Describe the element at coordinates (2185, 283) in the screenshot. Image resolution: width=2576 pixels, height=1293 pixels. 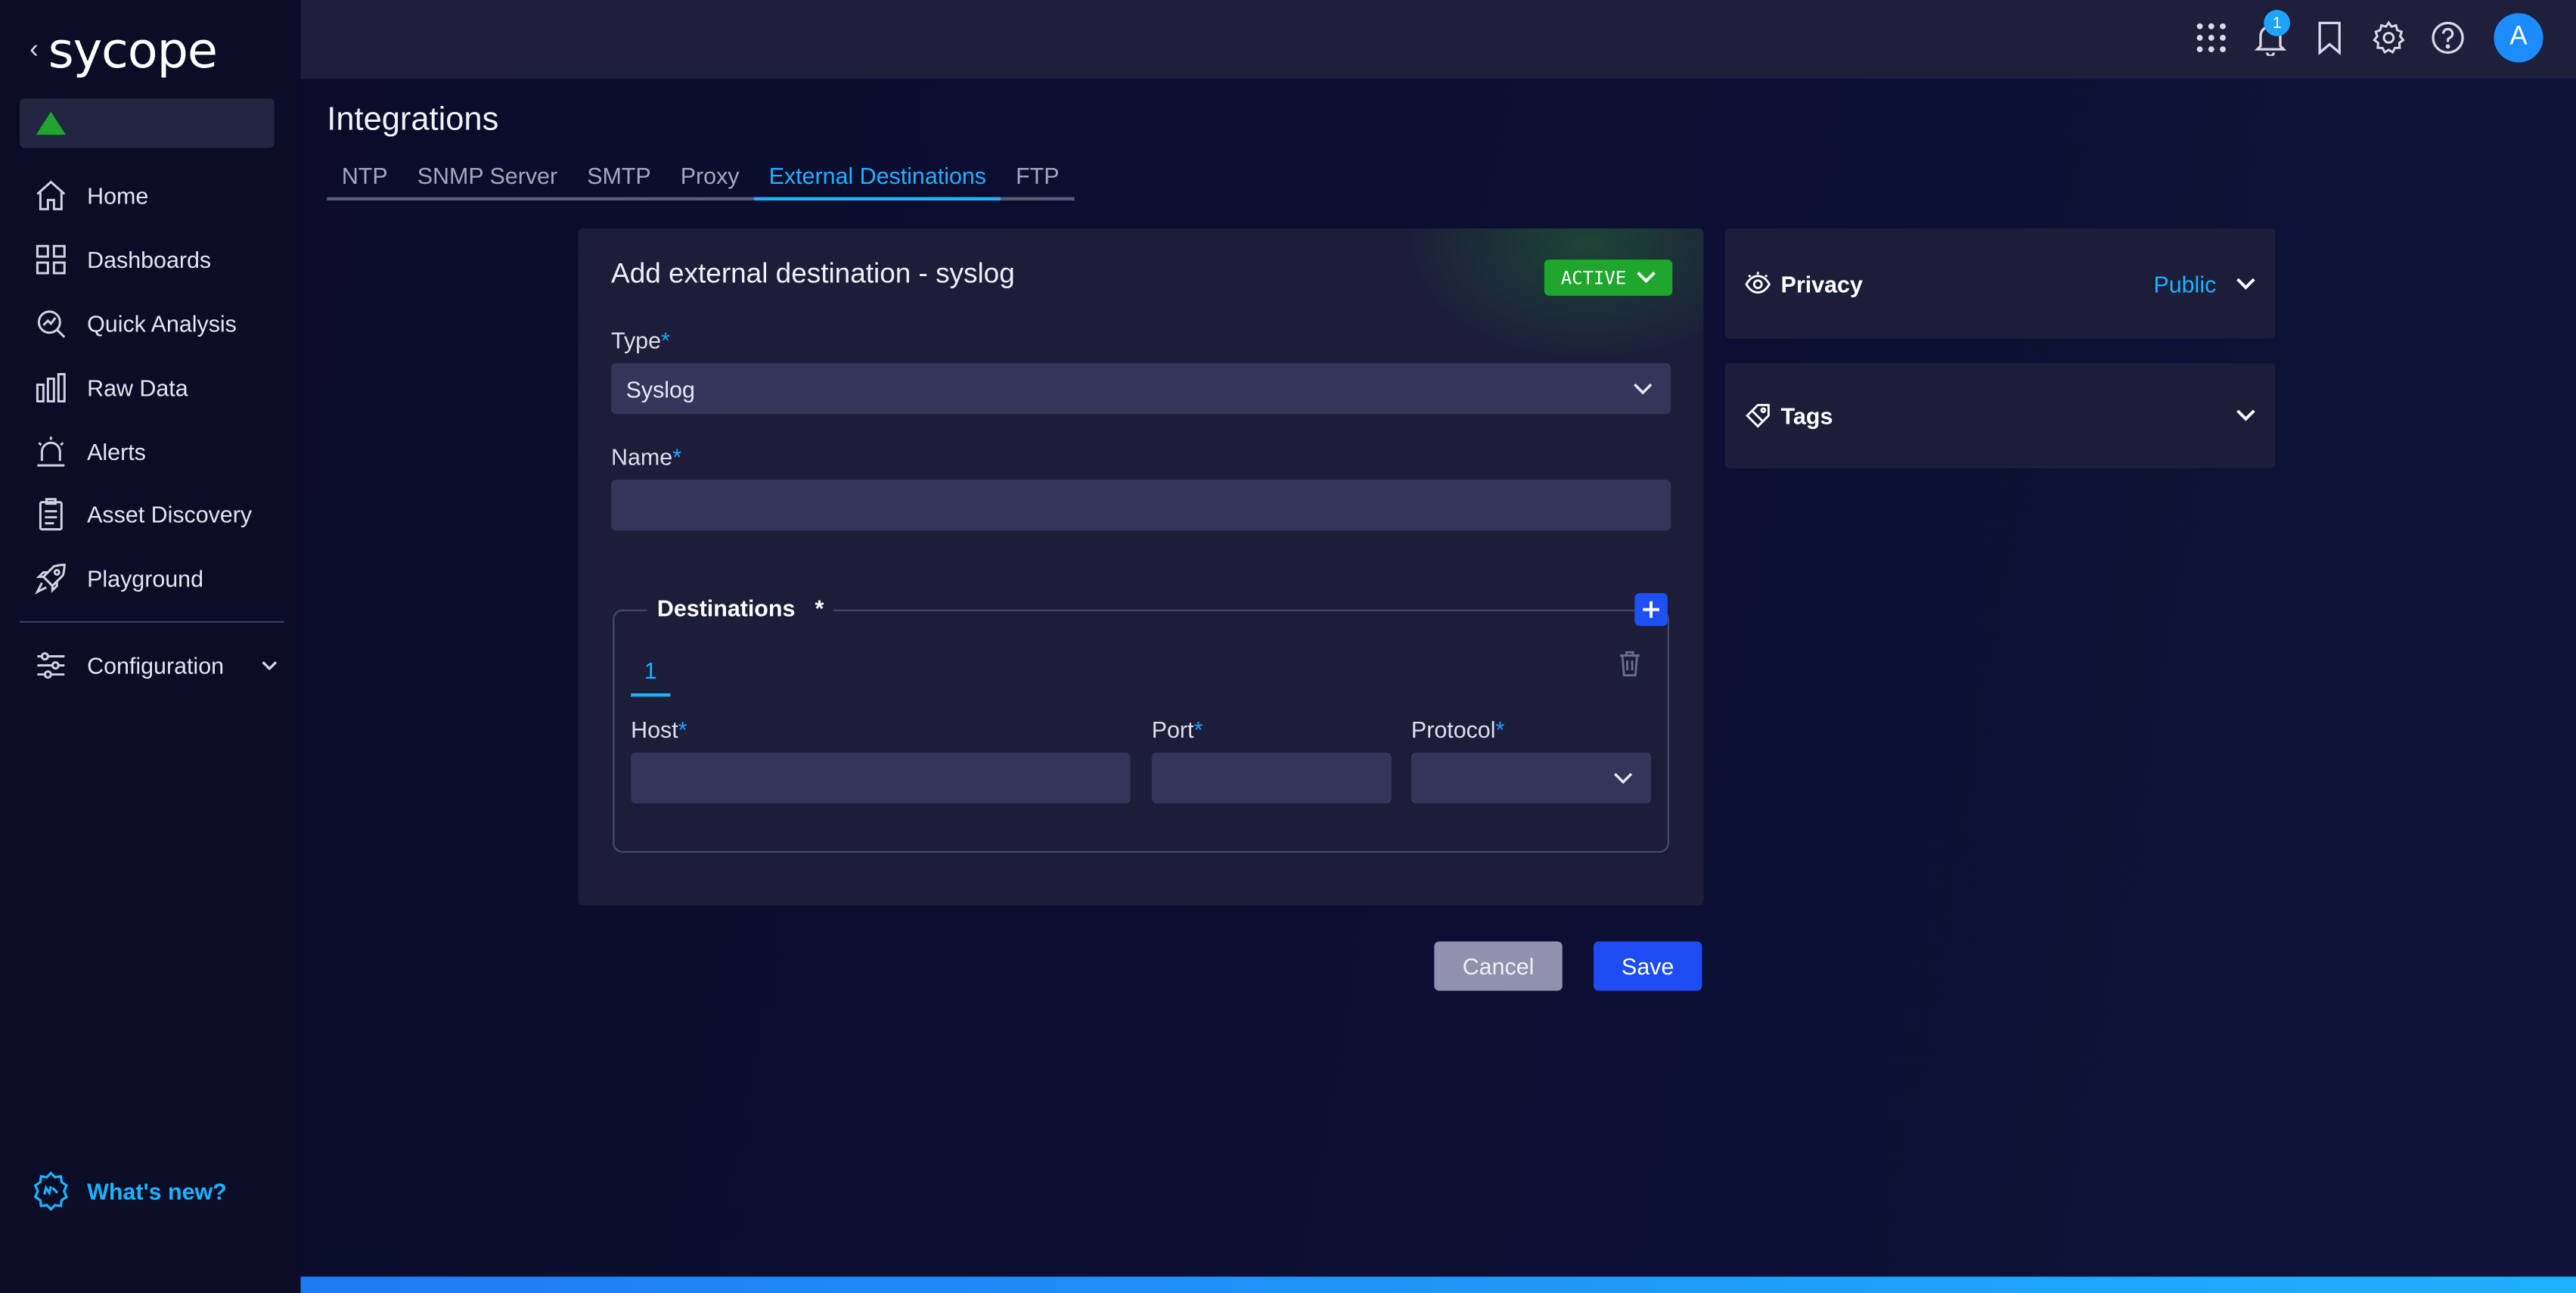
I see `privacy-value: Public` at that location.